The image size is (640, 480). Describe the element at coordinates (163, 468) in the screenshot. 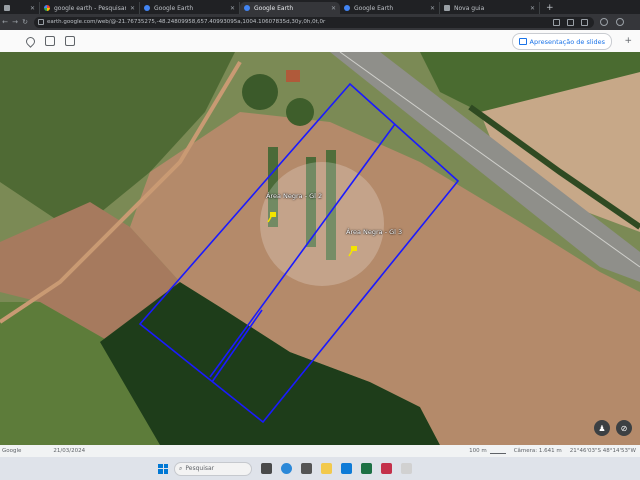

I see `windows-start-icon` at that location.